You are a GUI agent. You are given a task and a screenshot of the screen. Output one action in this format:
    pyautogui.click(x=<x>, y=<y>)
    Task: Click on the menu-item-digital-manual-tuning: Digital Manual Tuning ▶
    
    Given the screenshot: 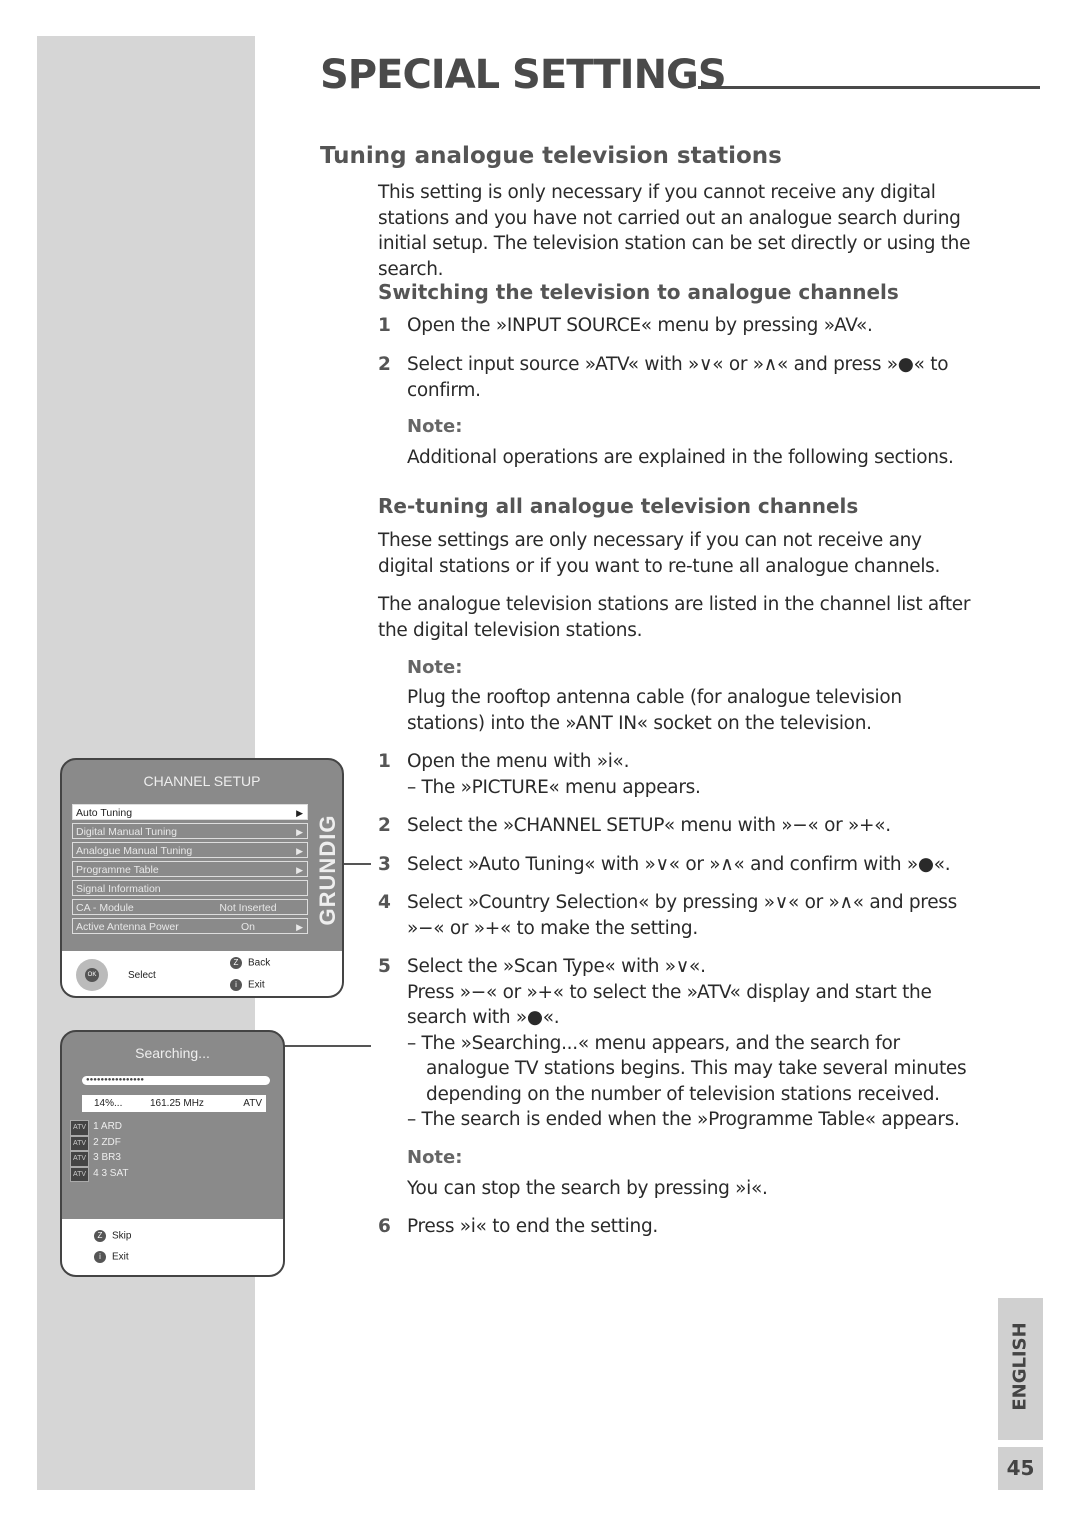 What is the action you would take?
    pyautogui.click(x=190, y=831)
    